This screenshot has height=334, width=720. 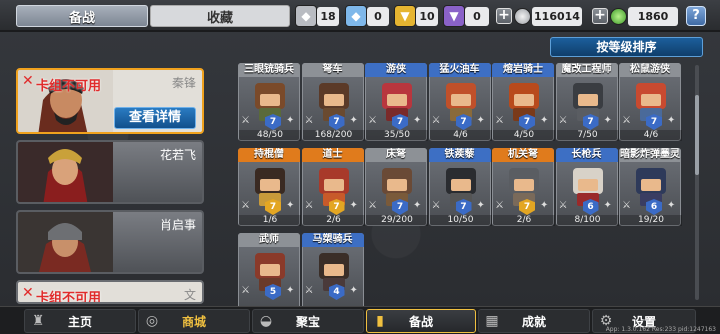 What do you see at coordinates (270, 220) in the screenshot?
I see `unit-card-count: 1/6` at bounding box center [270, 220].